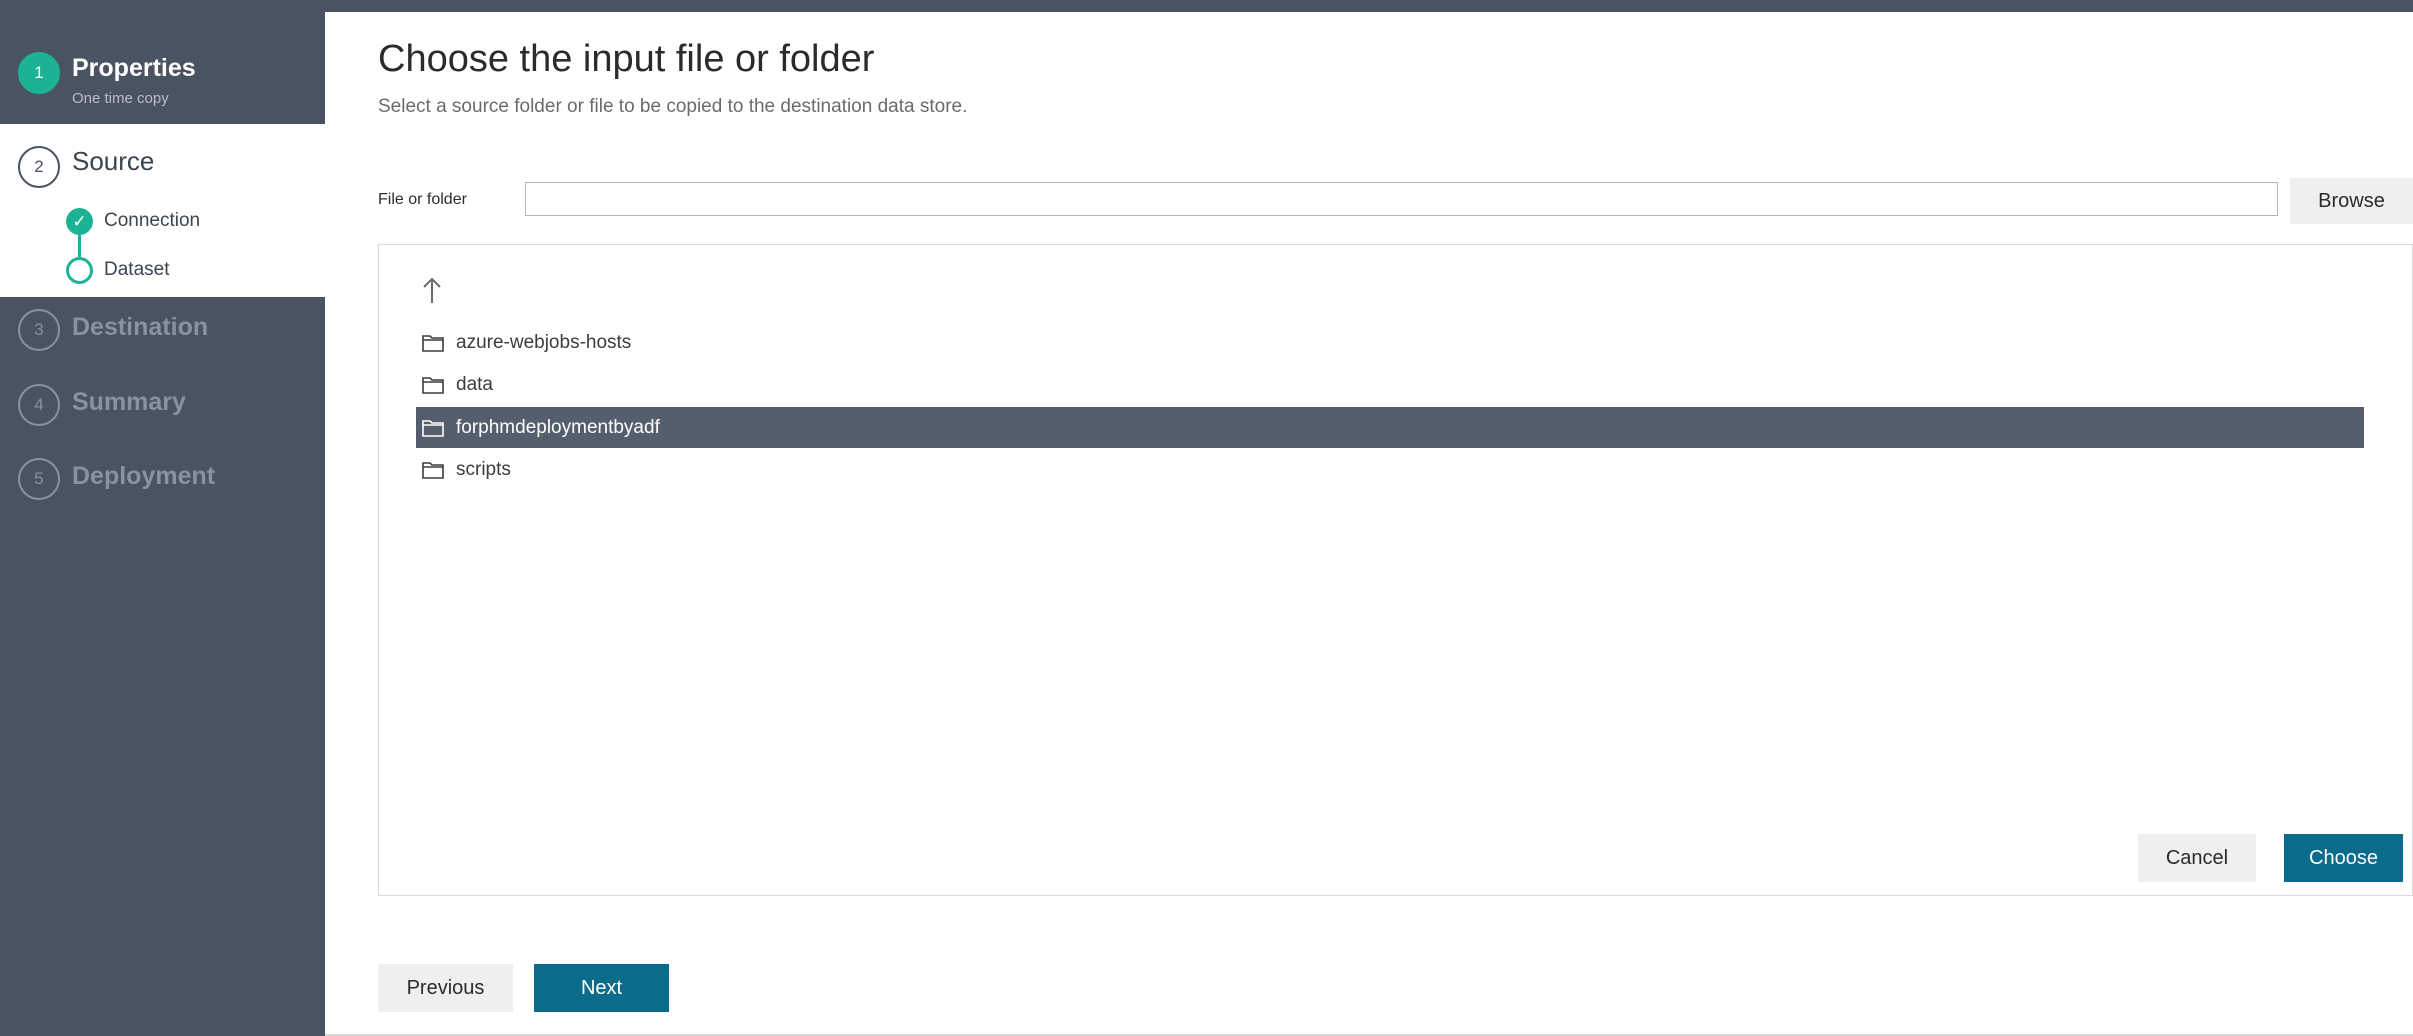 This screenshot has height=1036, width=2413. Describe the element at coordinates (134, 68) in the screenshot. I see `step-title: Properties` at that location.